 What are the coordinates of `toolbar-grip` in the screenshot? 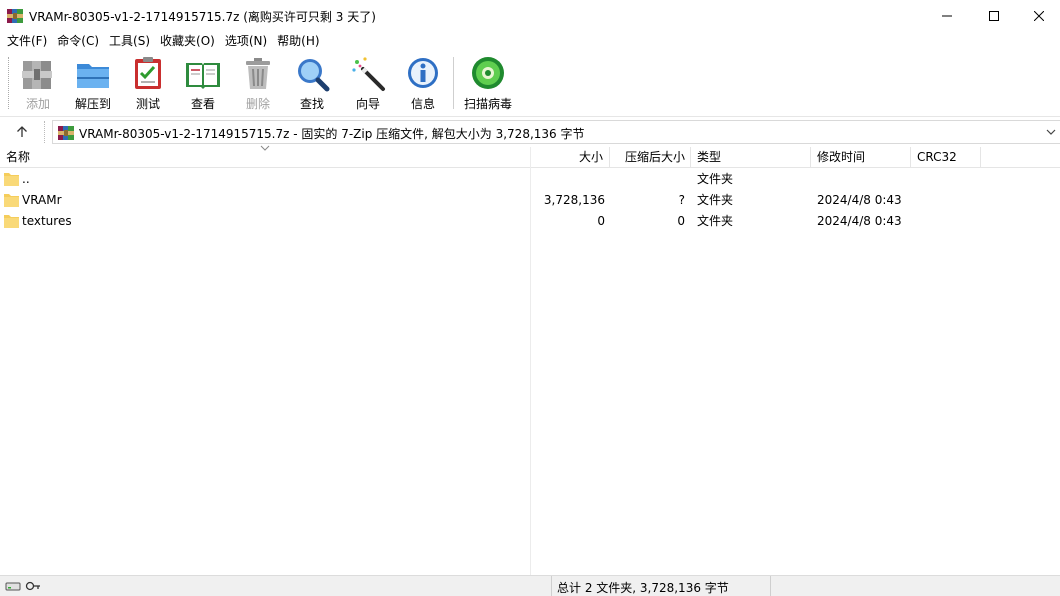 It's located at (9, 83).